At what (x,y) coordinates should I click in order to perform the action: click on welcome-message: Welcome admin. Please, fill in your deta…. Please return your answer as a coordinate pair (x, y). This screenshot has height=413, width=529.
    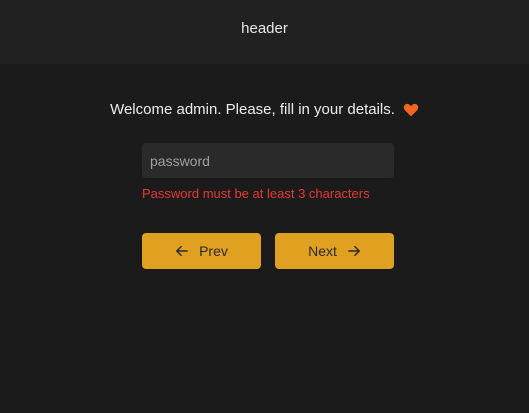
    Looking at the image, I should click on (264, 109).